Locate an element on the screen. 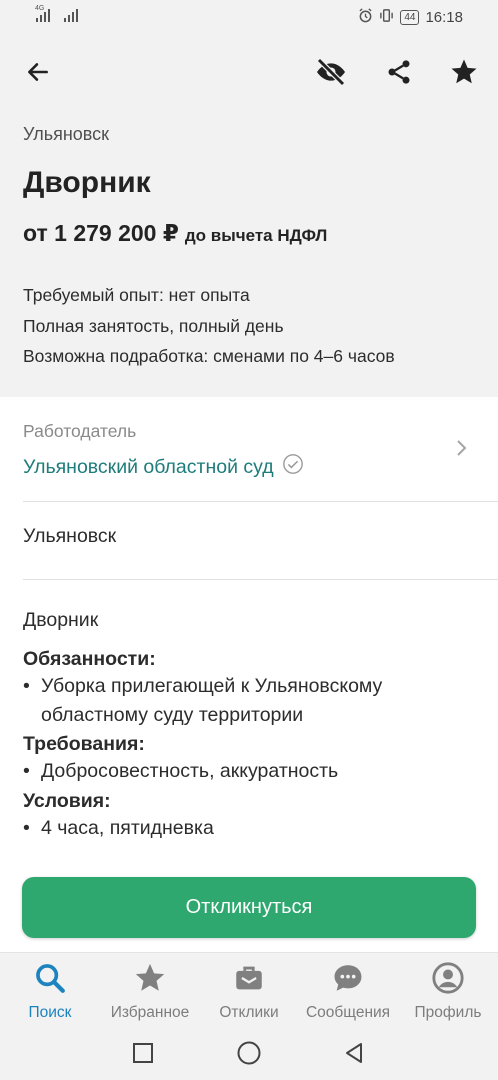 The height and width of the screenshot is (1080, 498). search-icon is located at coordinates (50, 980).